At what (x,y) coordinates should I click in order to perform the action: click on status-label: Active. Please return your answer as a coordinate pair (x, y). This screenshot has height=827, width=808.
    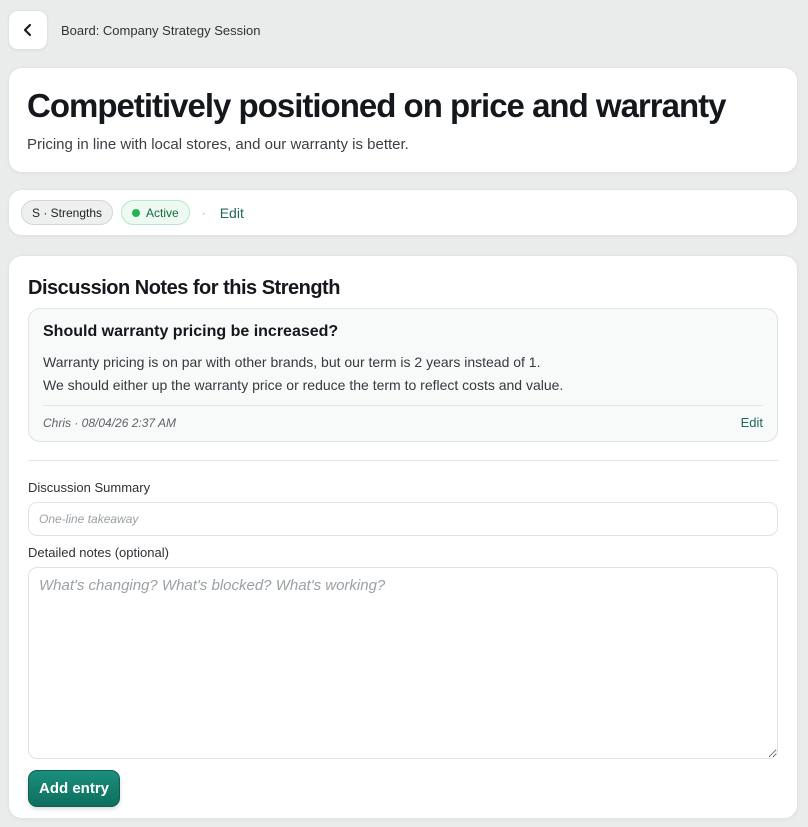
    Looking at the image, I should click on (162, 212).